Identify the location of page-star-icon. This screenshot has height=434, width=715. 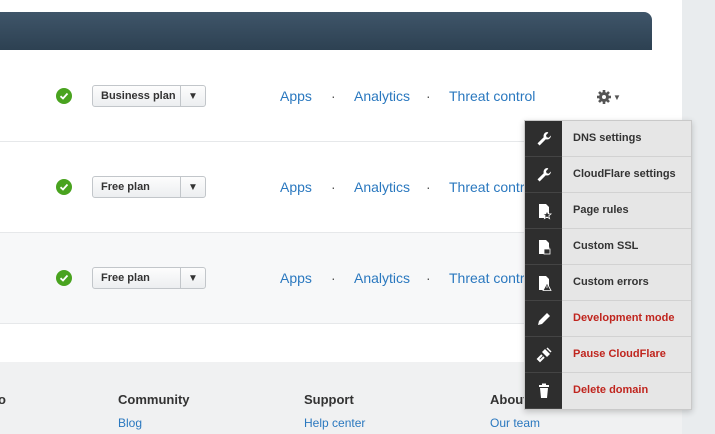
(543, 211).